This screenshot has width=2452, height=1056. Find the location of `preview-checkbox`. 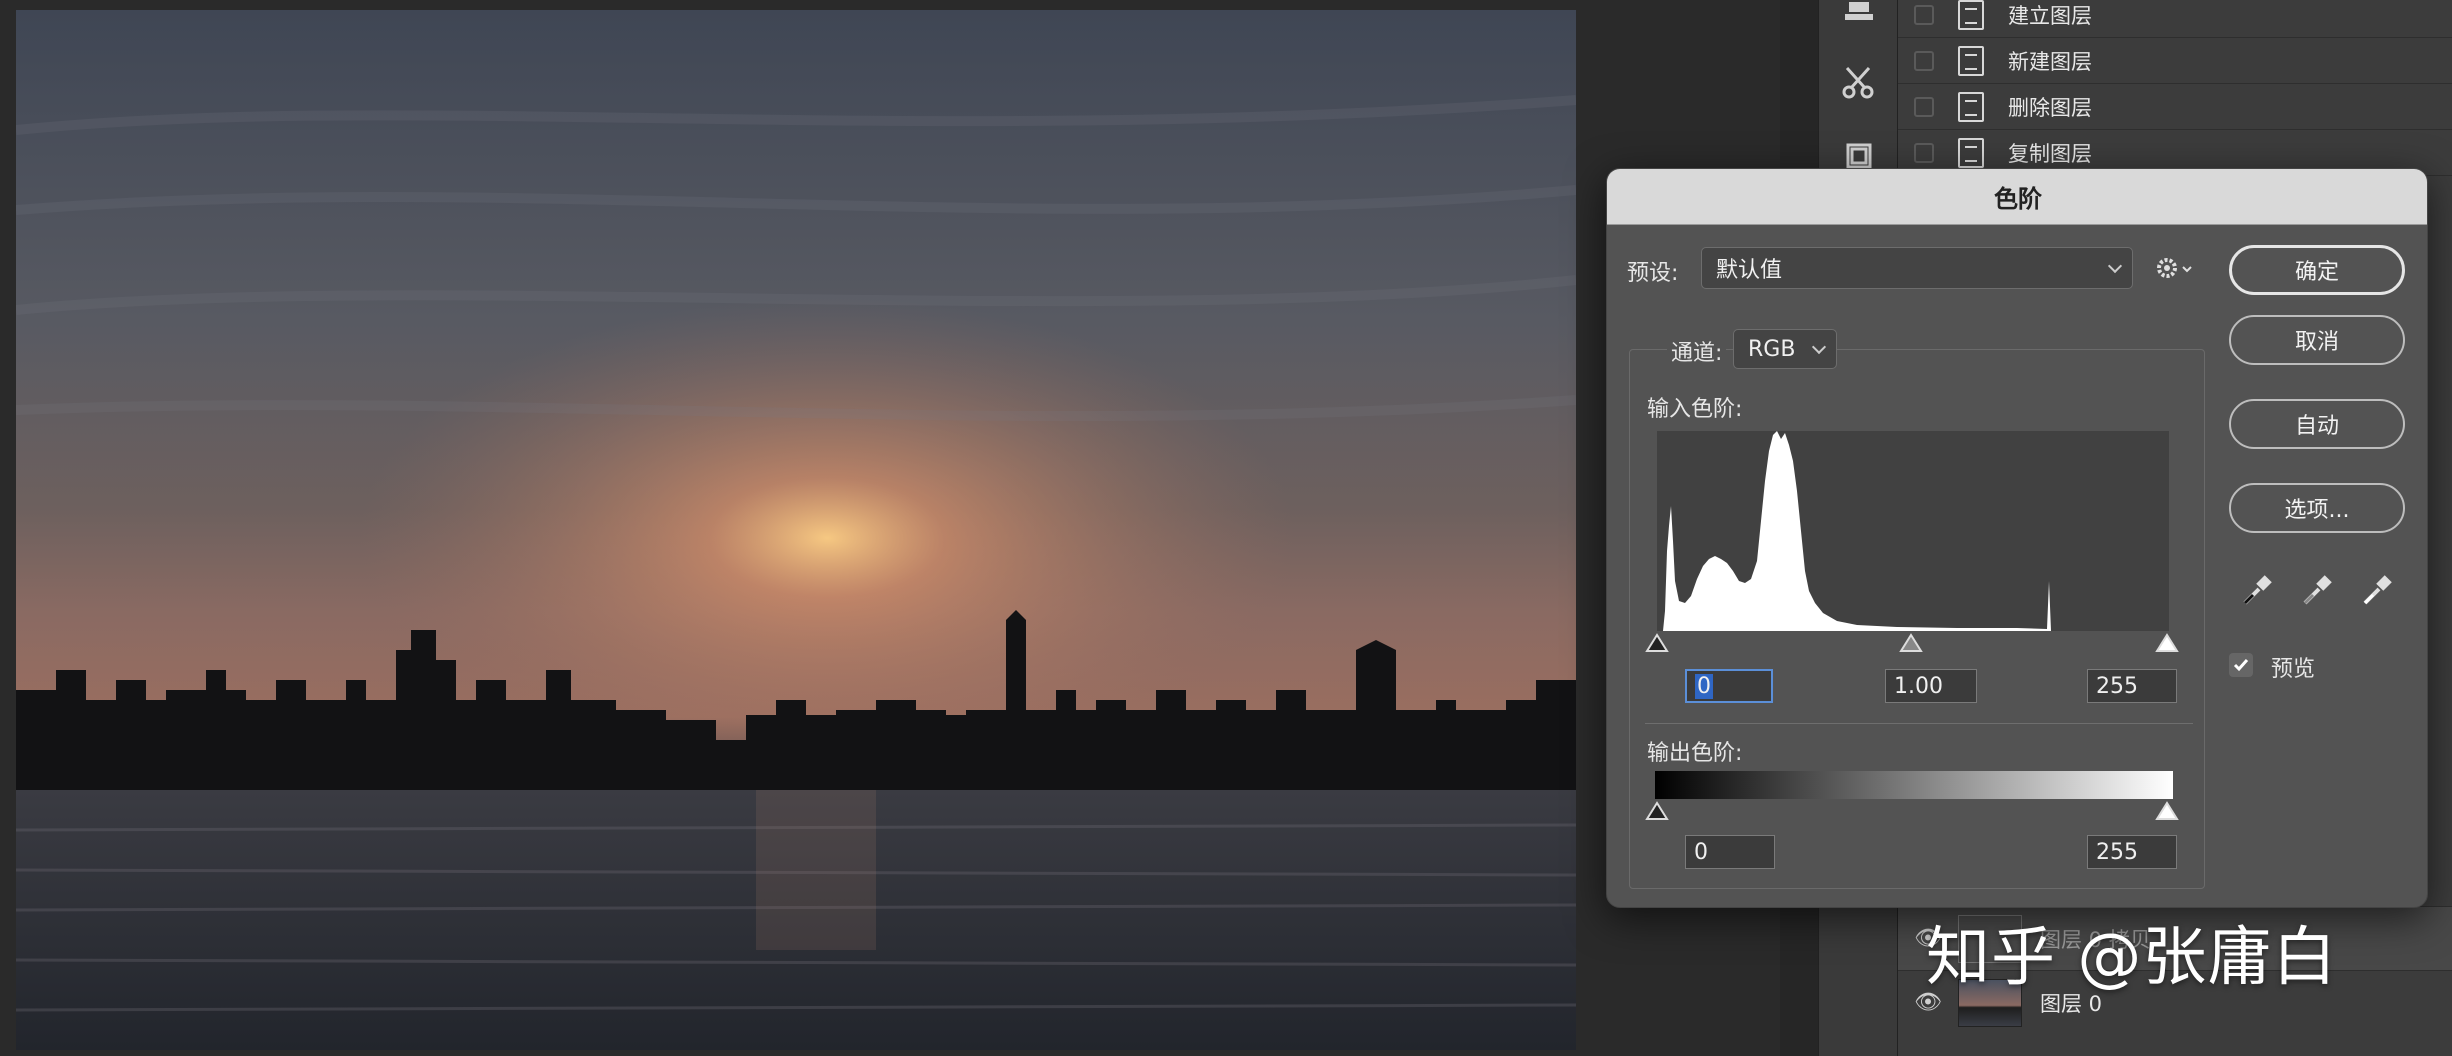

preview-checkbox is located at coordinates (2241, 665).